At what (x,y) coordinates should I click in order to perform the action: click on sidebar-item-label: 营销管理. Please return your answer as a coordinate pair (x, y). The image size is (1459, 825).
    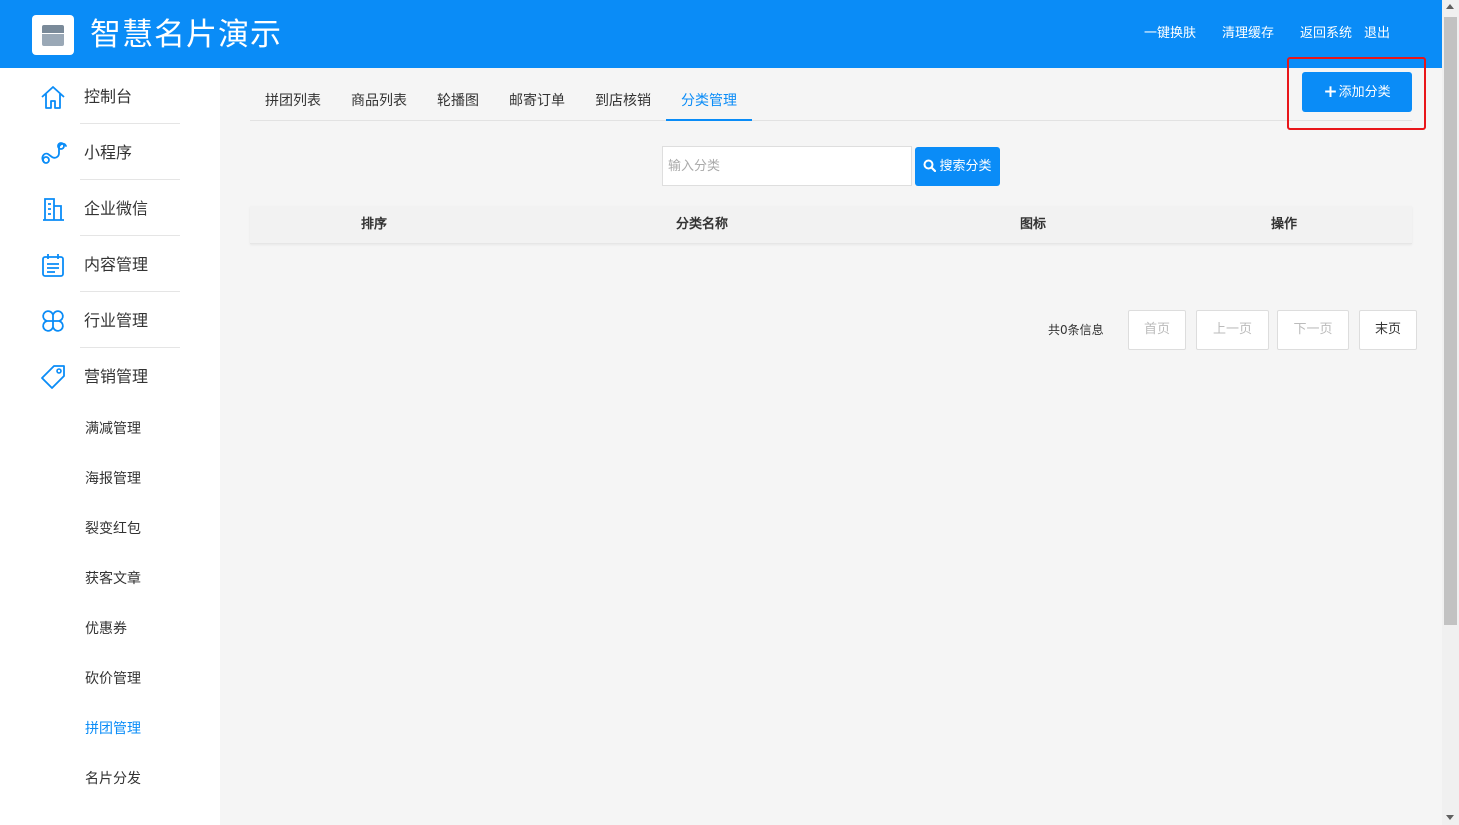
    Looking at the image, I should click on (116, 376).